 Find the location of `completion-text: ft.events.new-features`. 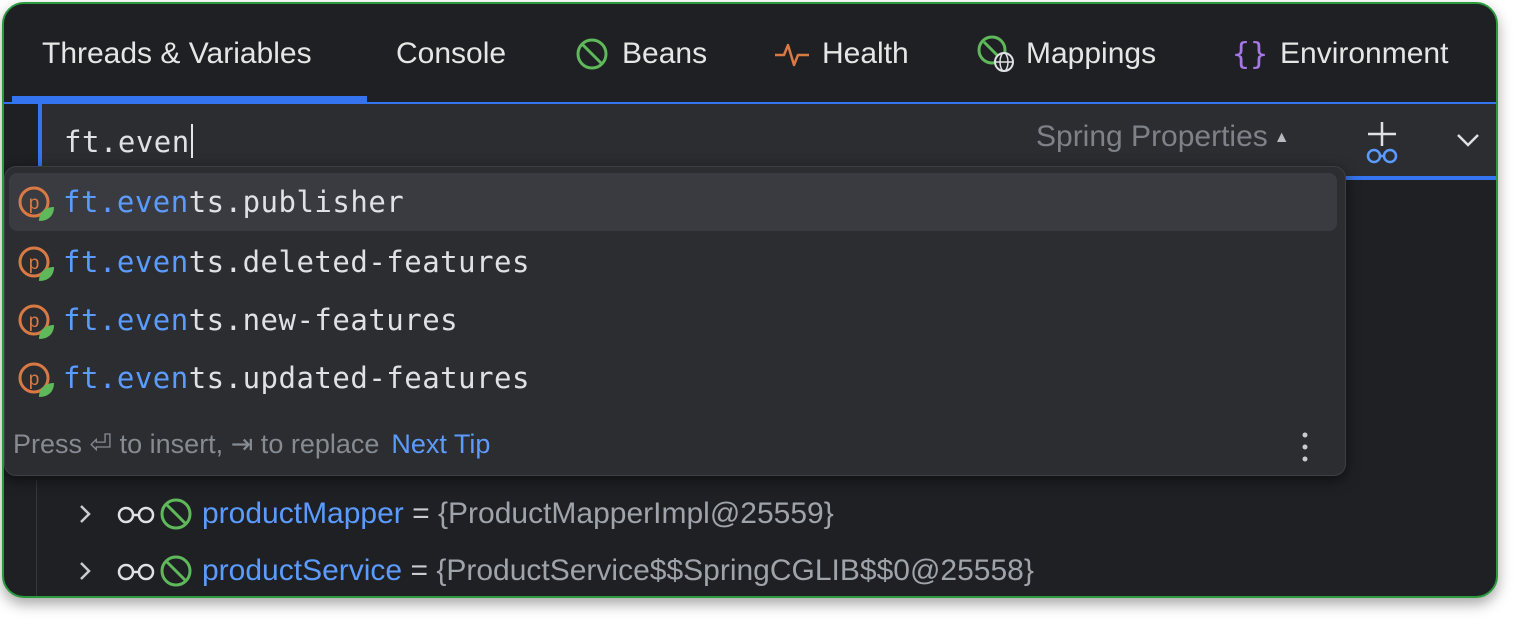

completion-text: ft.events.new-features is located at coordinates (261, 320).